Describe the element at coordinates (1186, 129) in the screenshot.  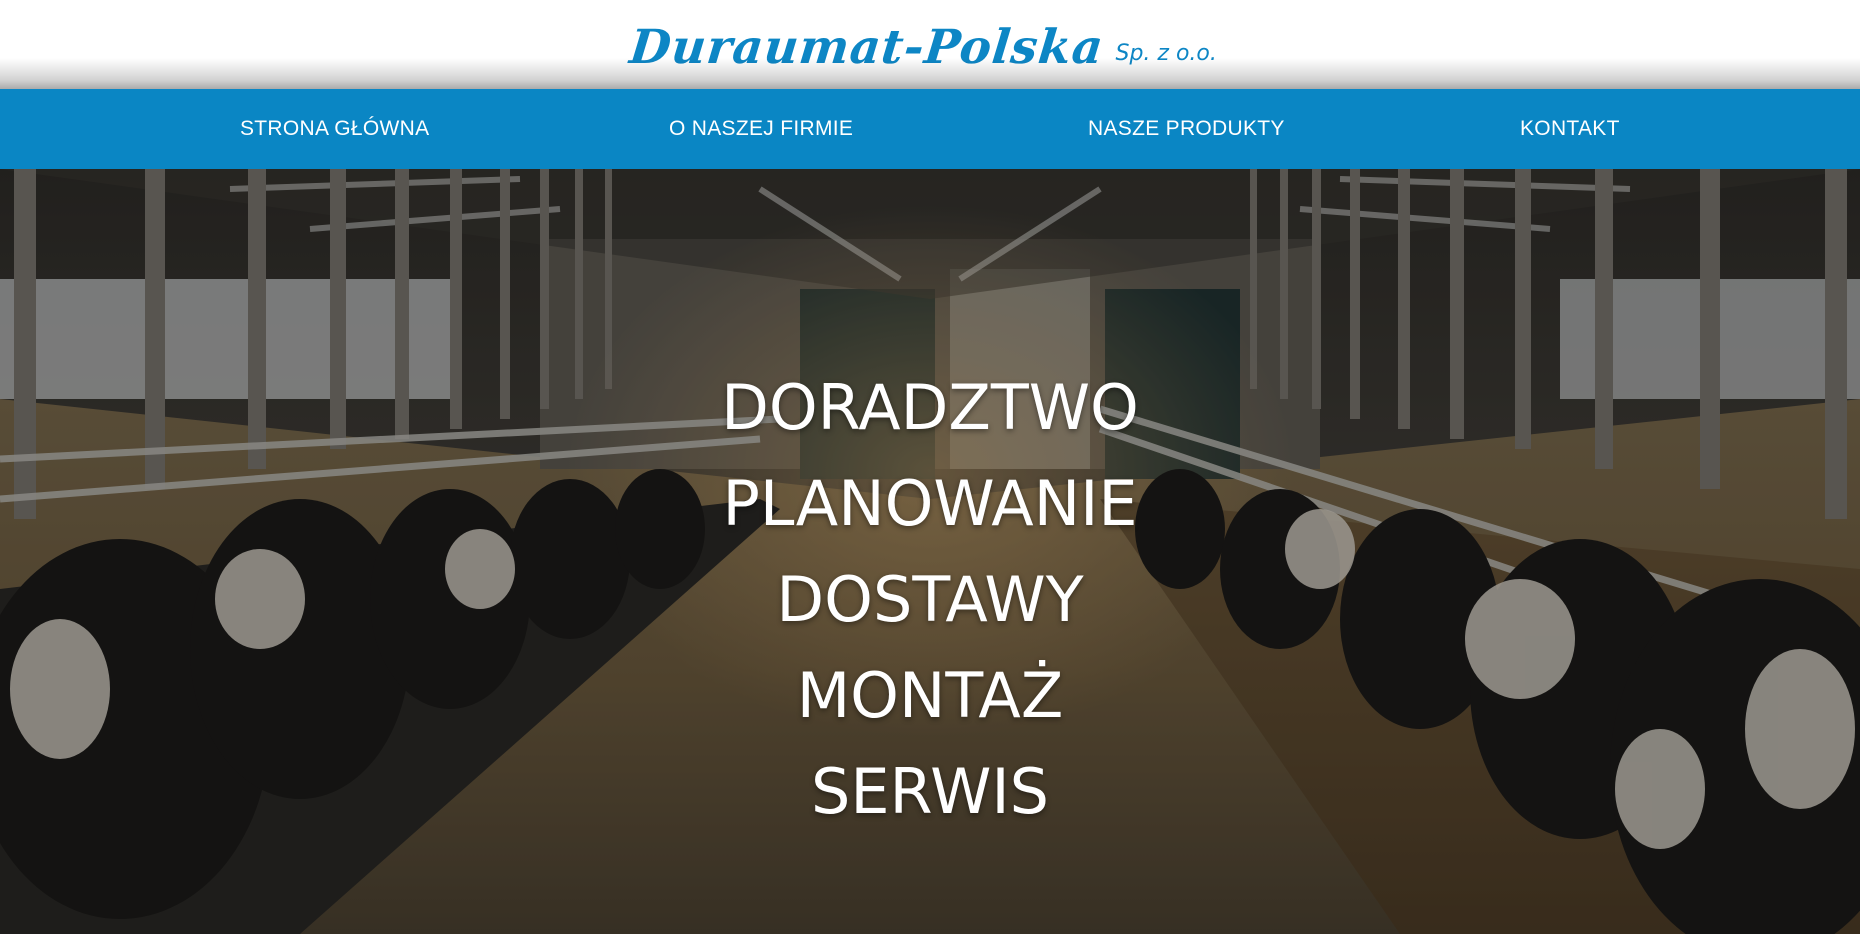
I see `nav-item-products: NASZE PRODUKTY` at that location.